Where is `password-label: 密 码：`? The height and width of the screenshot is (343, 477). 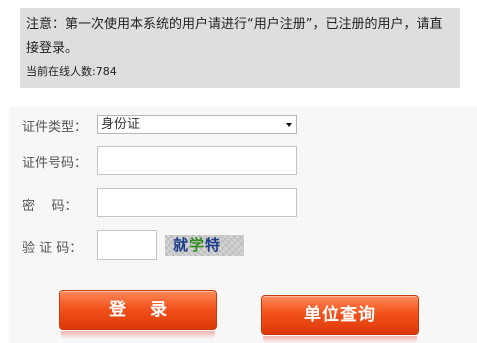 password-label: 密 码： is located at coordinates (50, 206).